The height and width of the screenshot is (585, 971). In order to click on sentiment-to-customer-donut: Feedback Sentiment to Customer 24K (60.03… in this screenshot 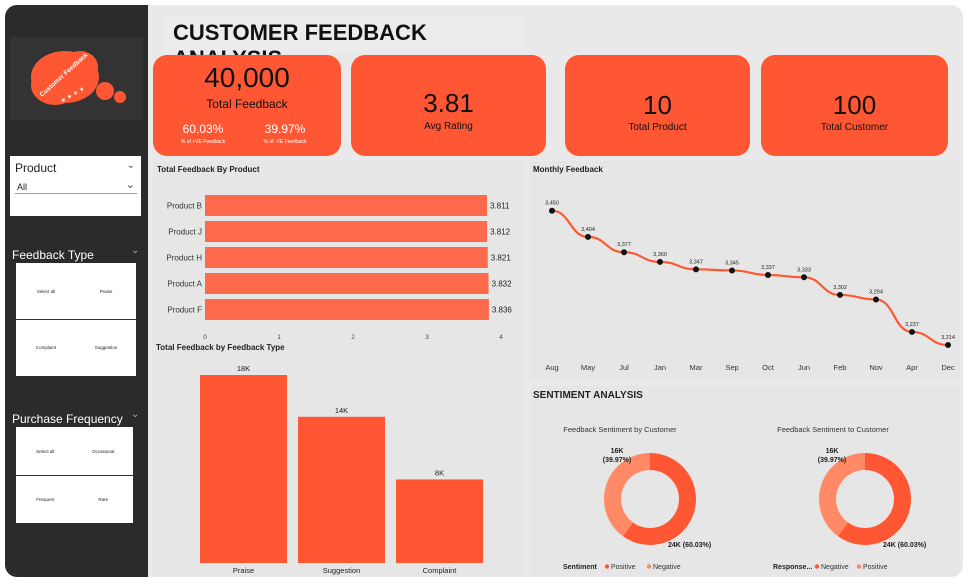, I will do `click(849, 498)`.